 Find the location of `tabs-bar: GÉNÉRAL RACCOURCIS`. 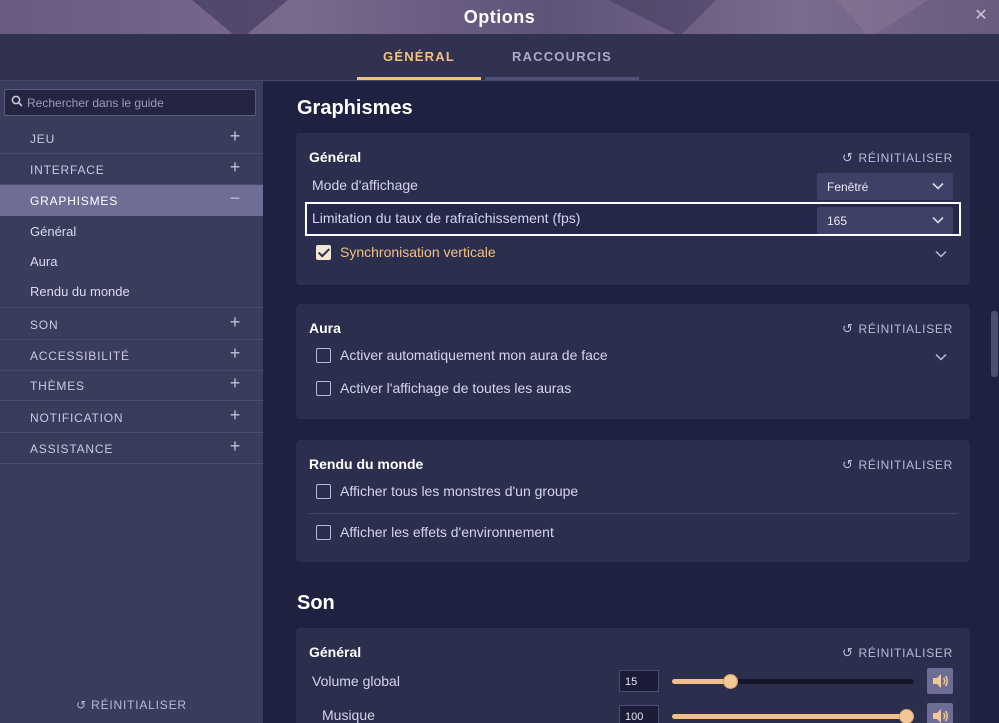

tabs-bar: GÉNÉRAL RACCOURCIS is located at coordinates (499, 57).